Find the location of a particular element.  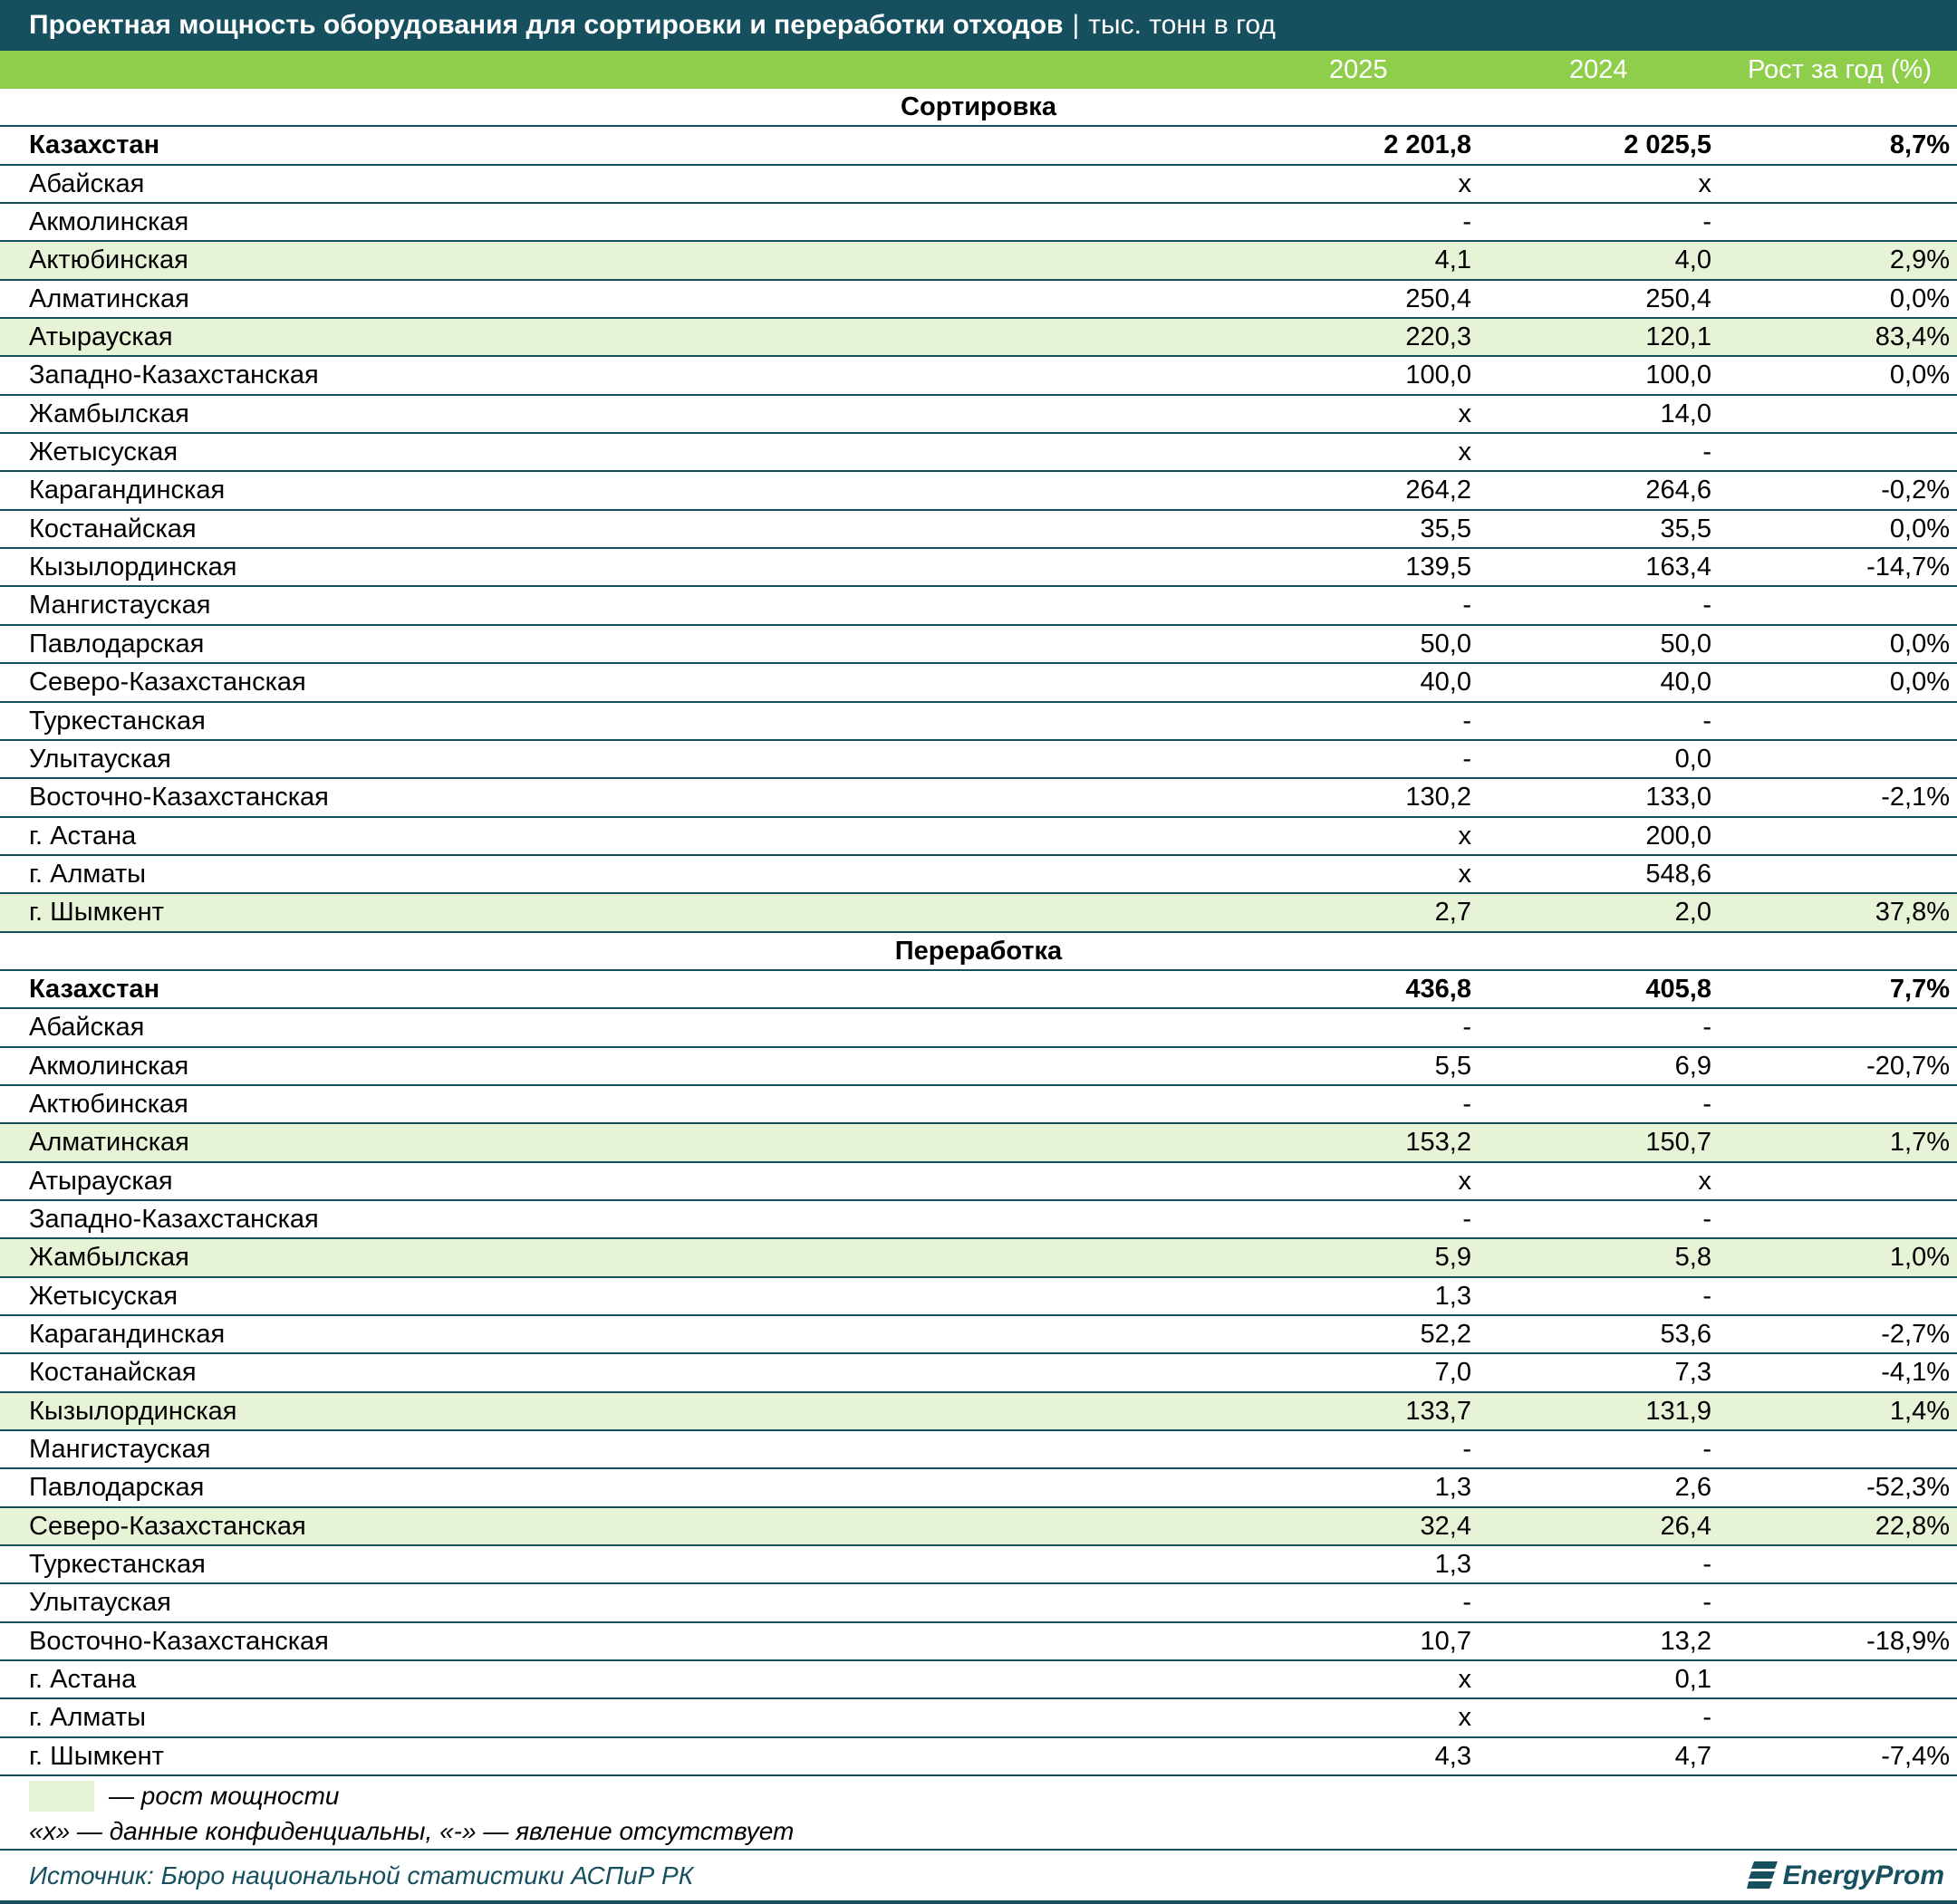

table-row: г. Астана х 200,0 is located at coordinates (978, 837).